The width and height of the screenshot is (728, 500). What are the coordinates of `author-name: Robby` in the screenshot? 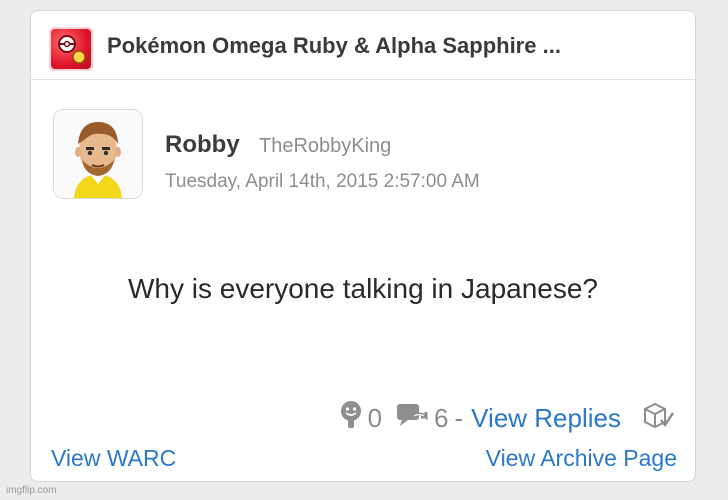 It's located at (202, 145).